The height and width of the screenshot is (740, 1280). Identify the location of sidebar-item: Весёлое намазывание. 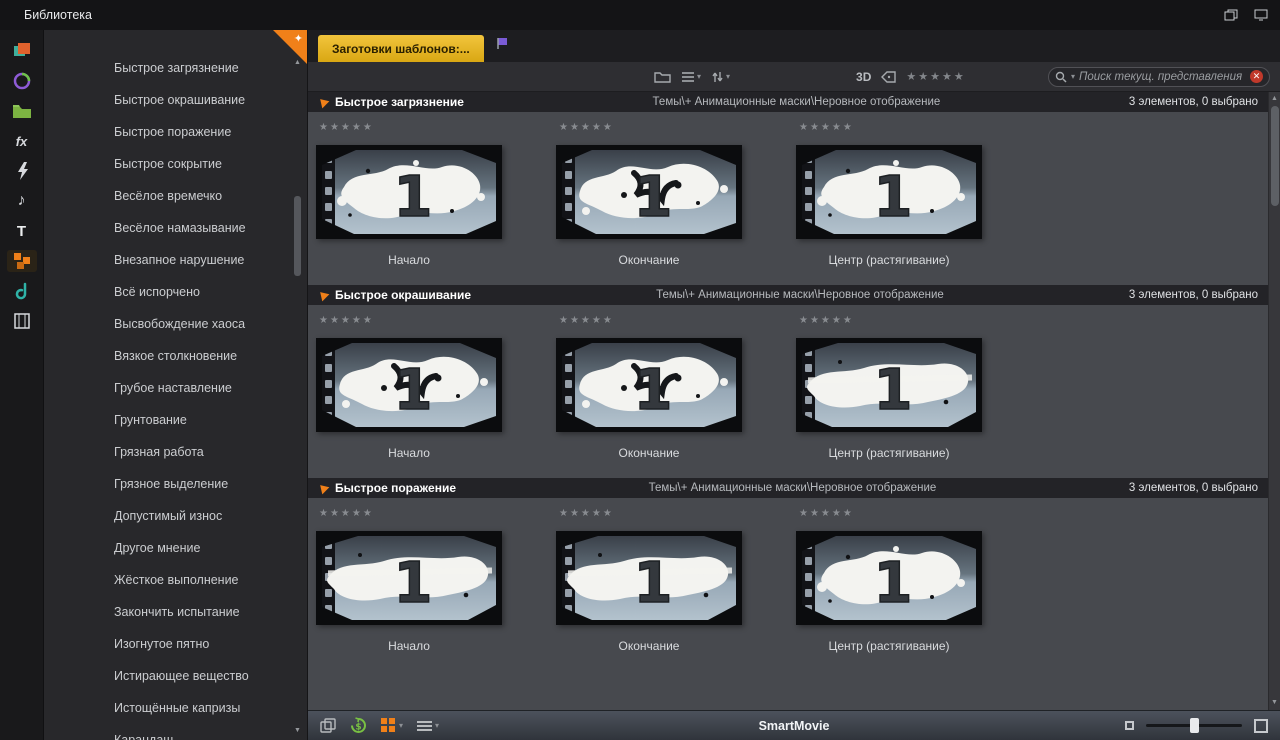
(175, 228).